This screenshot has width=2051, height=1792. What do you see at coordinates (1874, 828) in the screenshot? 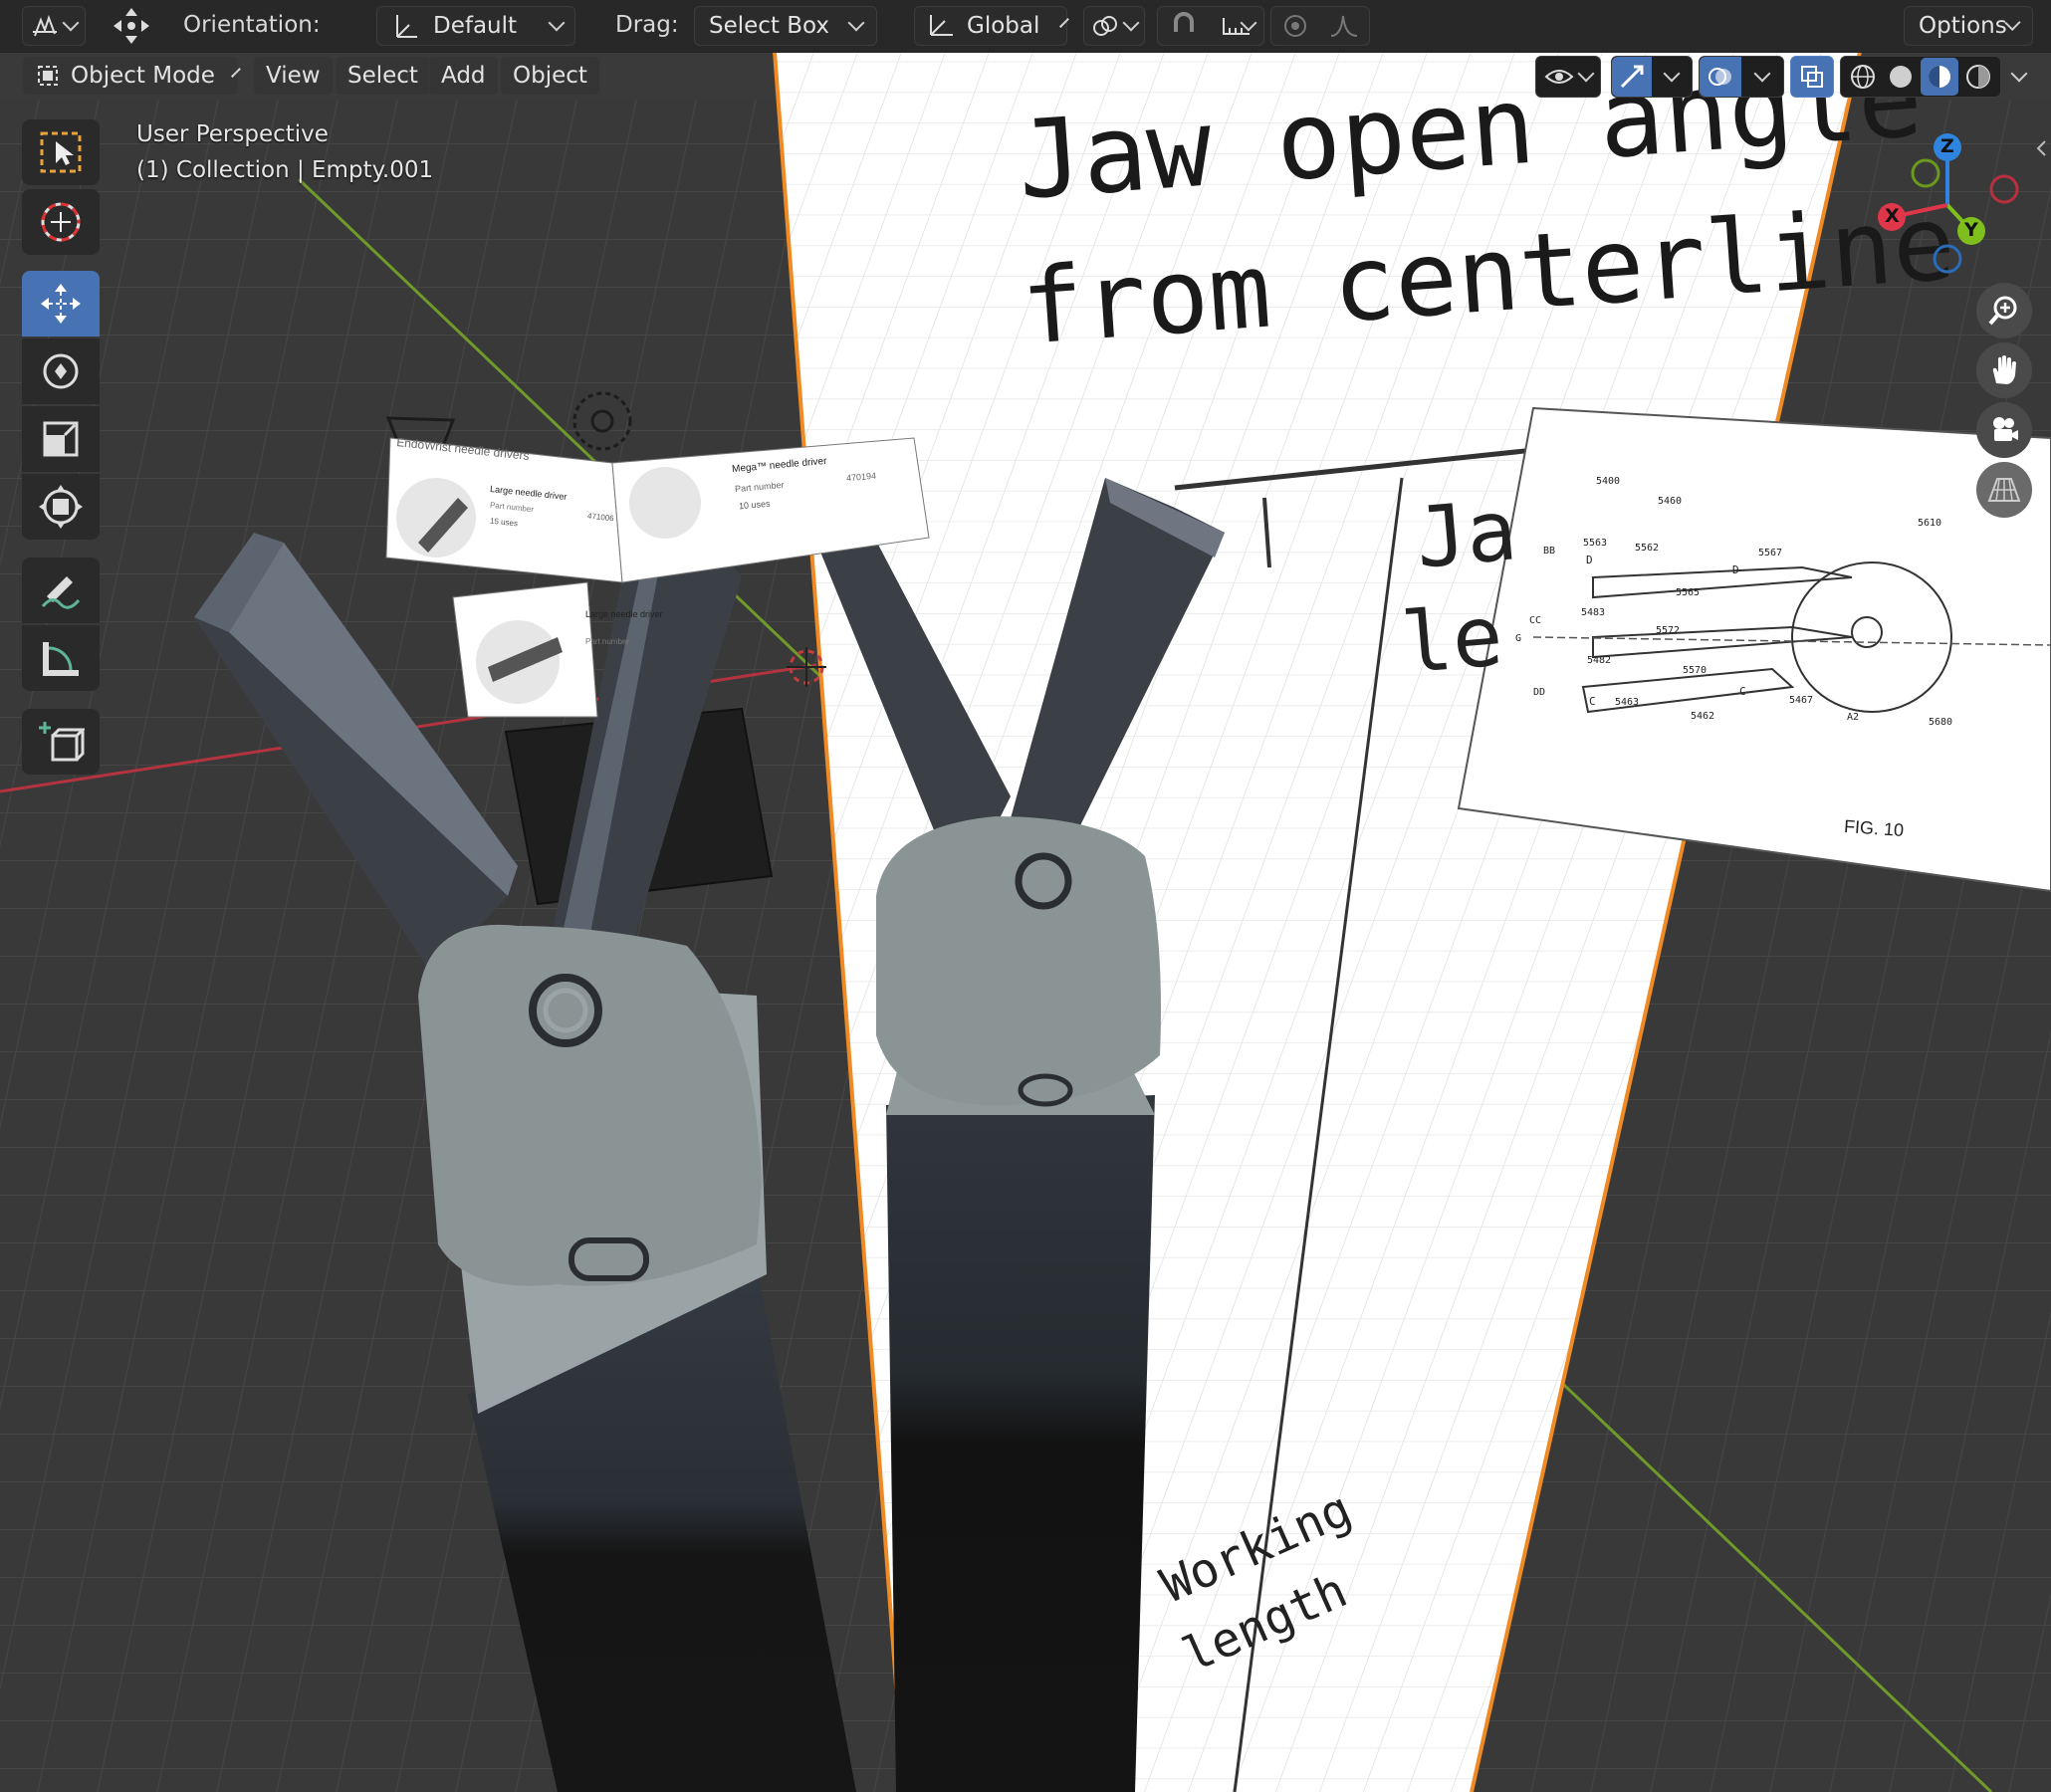
I see `patent-caption: FIG. 10` at bounding box center [1874, 828].